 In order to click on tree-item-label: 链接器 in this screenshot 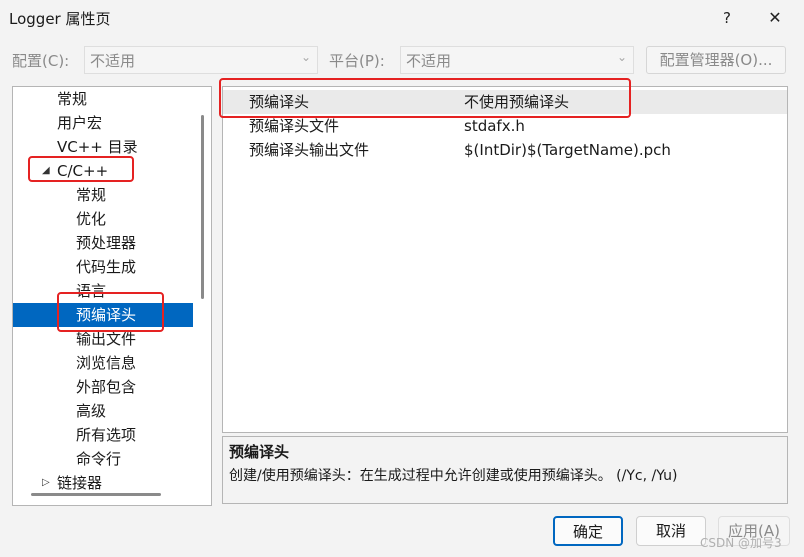, I will do `click(80, 483)`.